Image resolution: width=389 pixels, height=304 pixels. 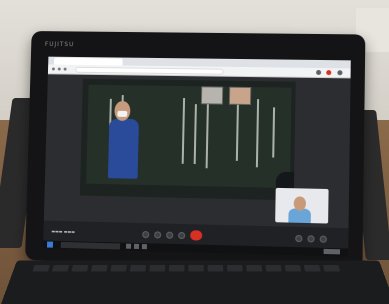 I want to click on face-mask, so click(x=122, y=114).